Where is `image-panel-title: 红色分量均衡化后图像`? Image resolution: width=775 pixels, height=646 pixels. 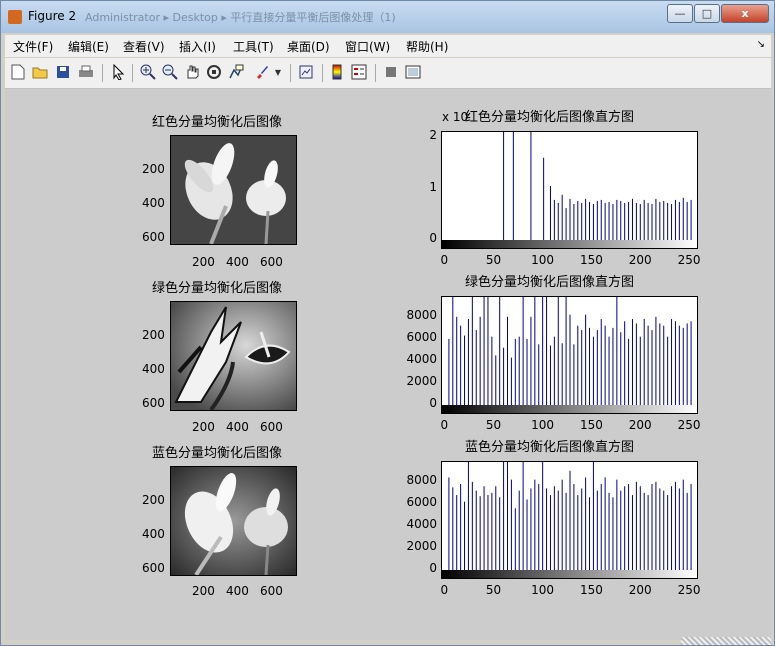
image-panel-title: 红色分量均衡化后图像 is located at coordinates (217, 122).